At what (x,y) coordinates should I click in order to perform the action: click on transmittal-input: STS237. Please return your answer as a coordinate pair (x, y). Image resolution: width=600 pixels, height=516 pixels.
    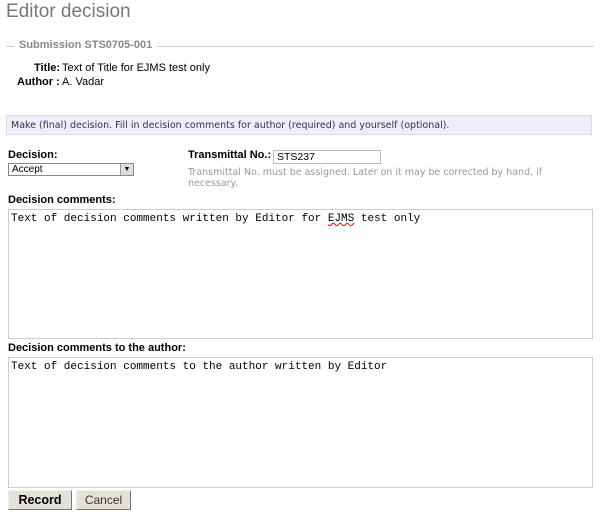
    Looking at the image, I should click on (327, 157).